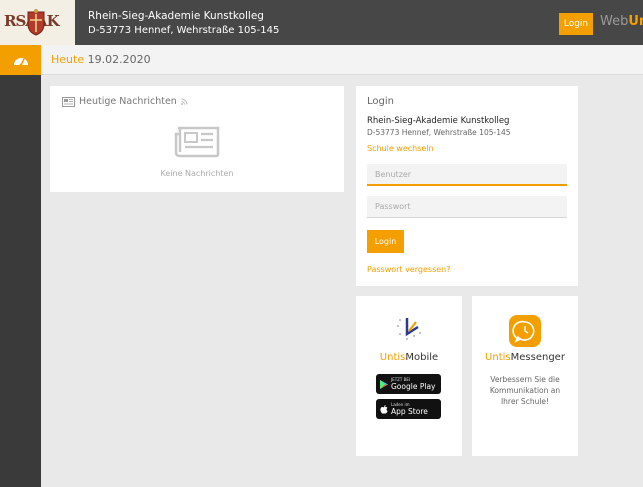 The height and width of the screenshot is (487, 643). What do you see at coordinates (635, 21) in the screenshot?
I see `brand-untis-text: Unt` at bounding box center [635, 21].